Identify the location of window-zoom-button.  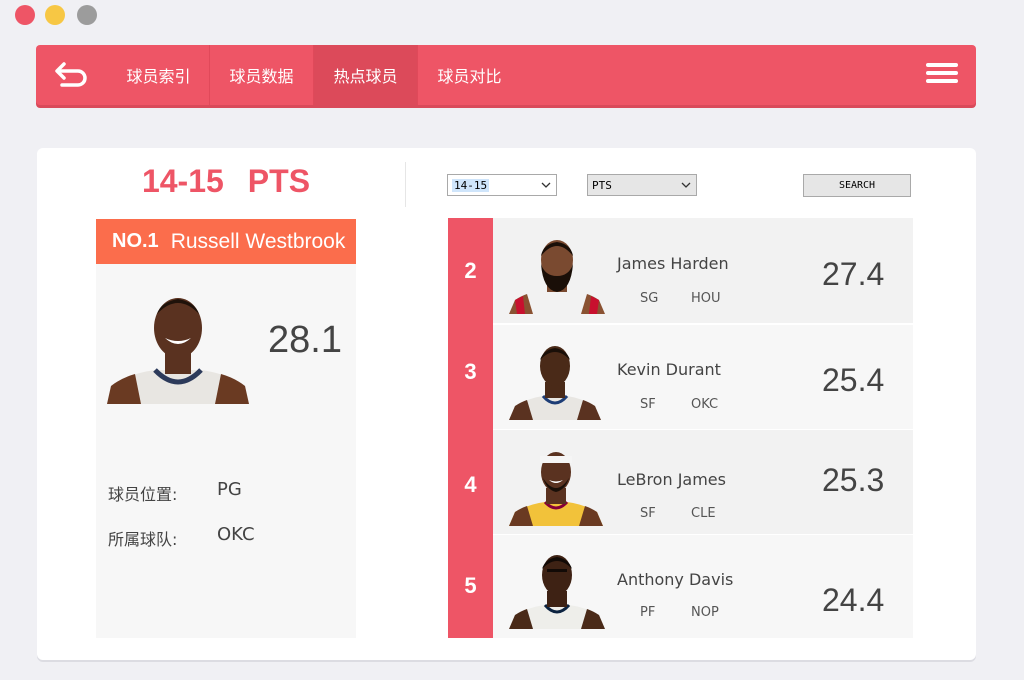
(87, 15).